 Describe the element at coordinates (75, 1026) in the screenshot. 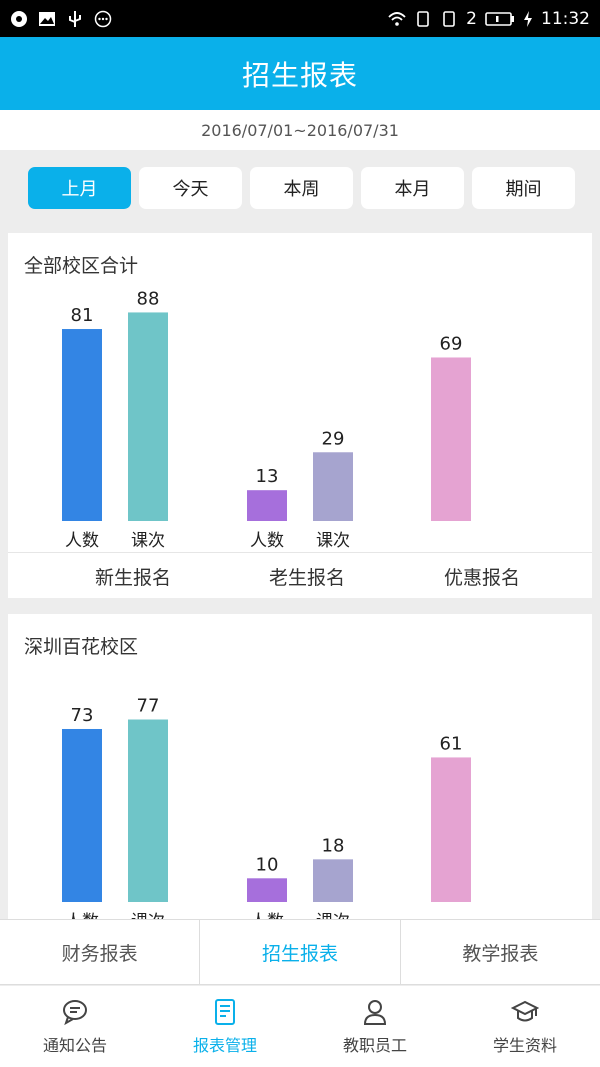

I see `nav-notices: 通知公告` at that location.